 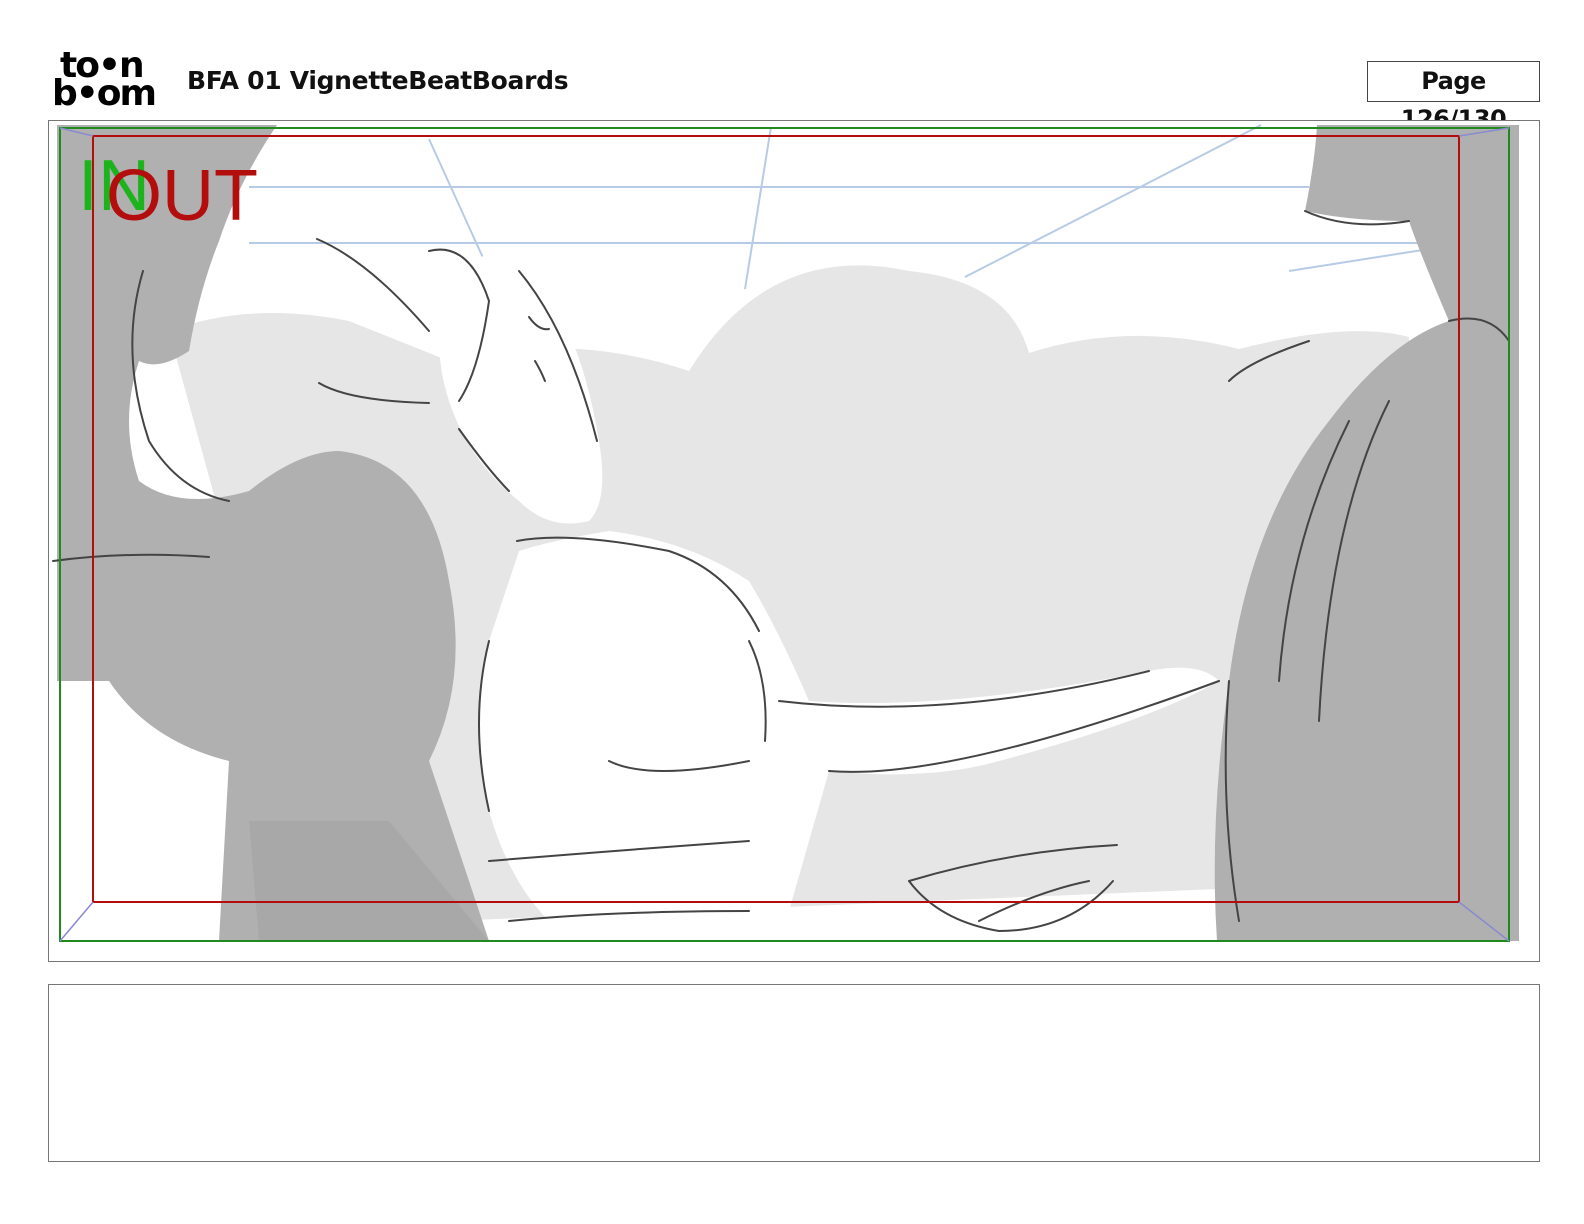 What do you see at coordinates (104, 93) in the screenshot?
I see `logo-line-2: b•om` at bounding box center [104, 93].